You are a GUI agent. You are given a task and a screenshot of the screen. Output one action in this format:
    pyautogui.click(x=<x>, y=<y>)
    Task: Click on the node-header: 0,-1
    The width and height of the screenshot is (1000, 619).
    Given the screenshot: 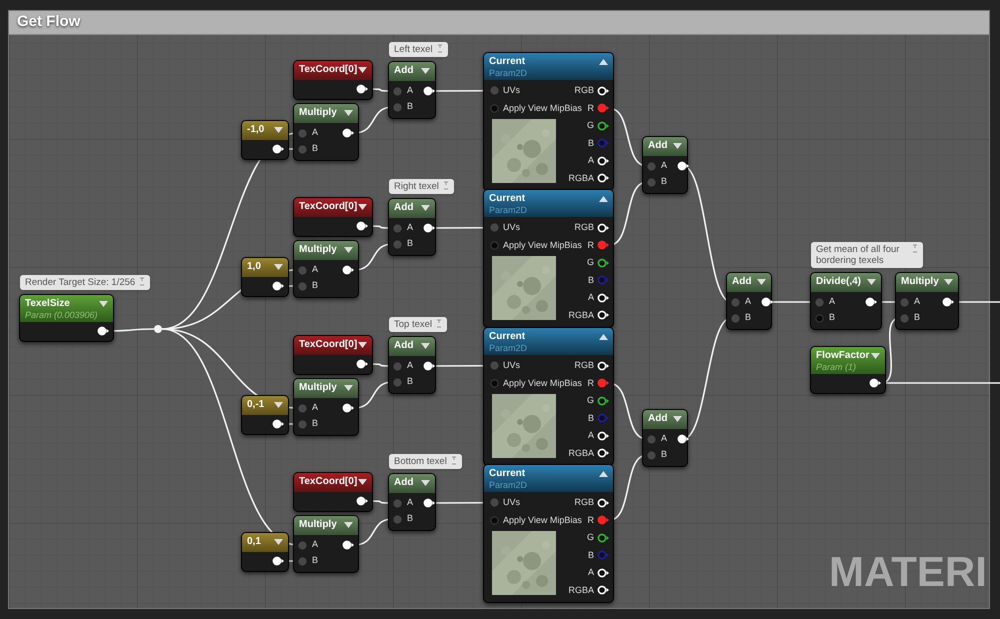 What is the action you would take?
    pyautogui.click(x=265, y=405)
    